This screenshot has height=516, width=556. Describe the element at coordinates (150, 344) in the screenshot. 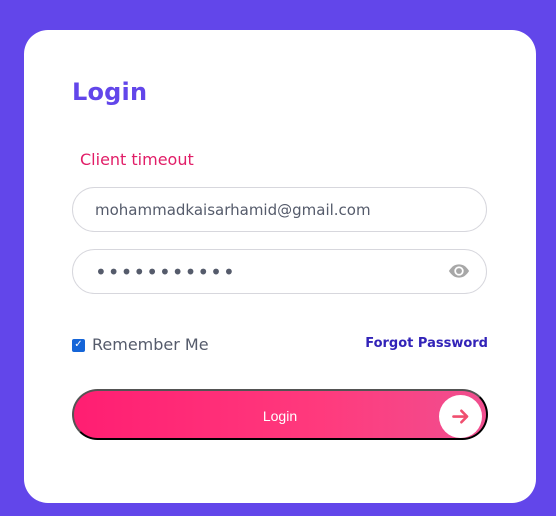

I see `remember-me-label: Remember Me` at that location.